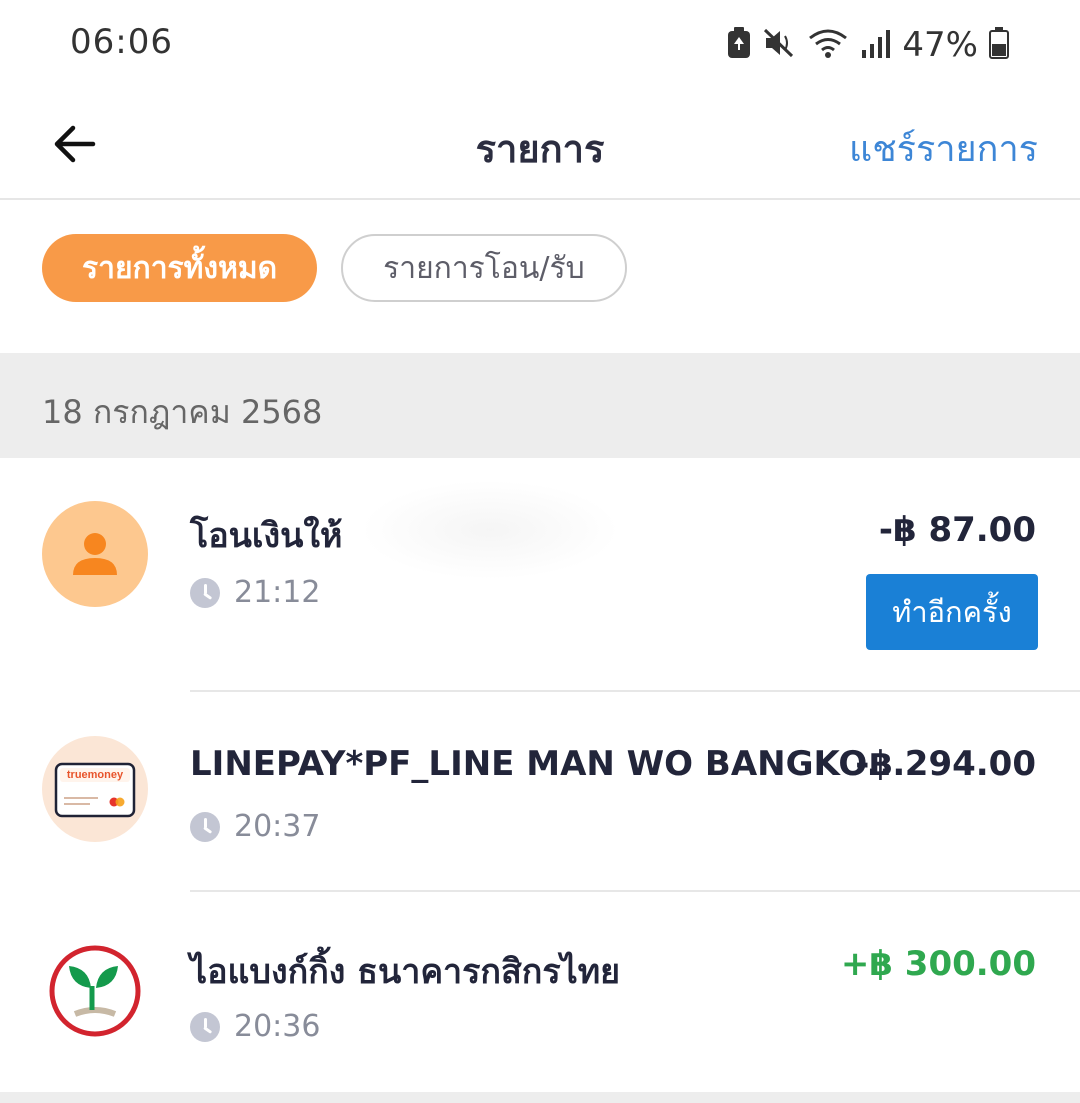 The image size is (1080, 1103). Describe the element at coordinates (945, 764) in the screenshot. I see `transaction-amount: -฿ 294.00` at that location.